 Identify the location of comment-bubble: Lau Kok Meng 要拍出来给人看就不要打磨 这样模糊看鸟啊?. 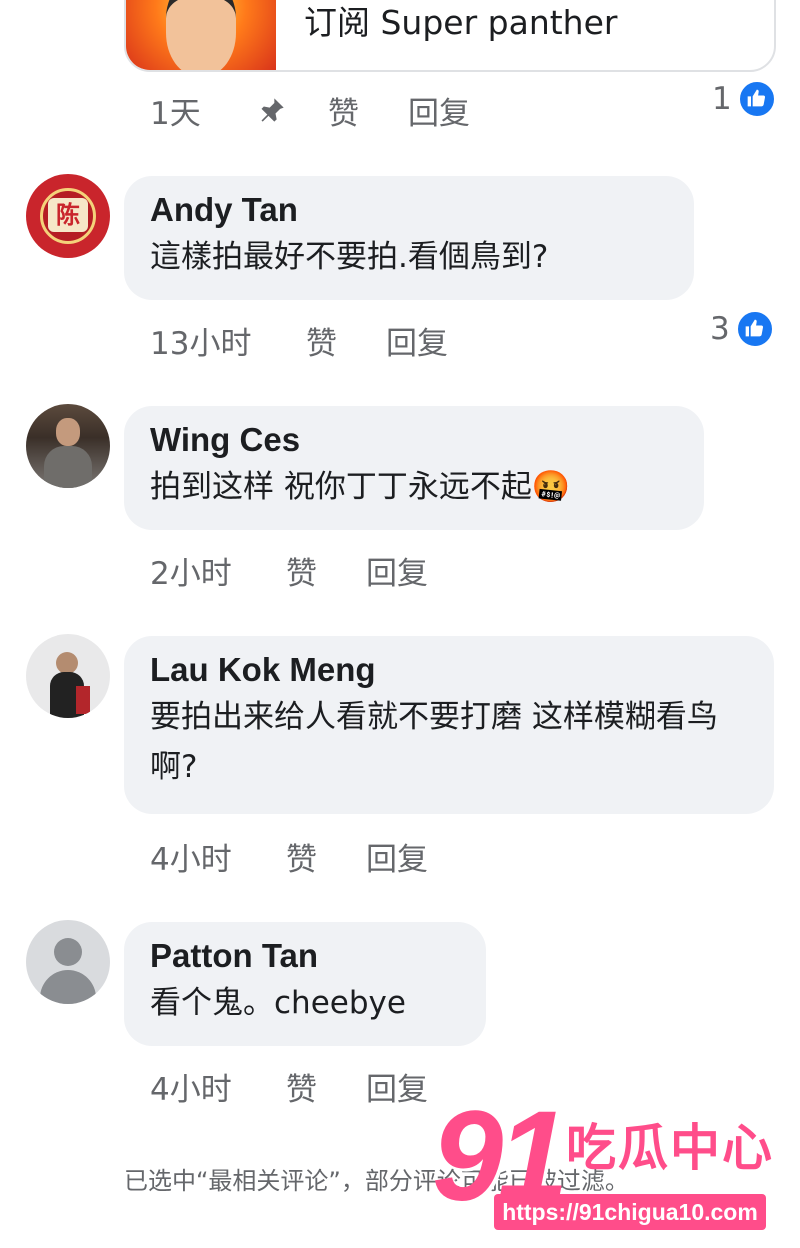
(449, 725).